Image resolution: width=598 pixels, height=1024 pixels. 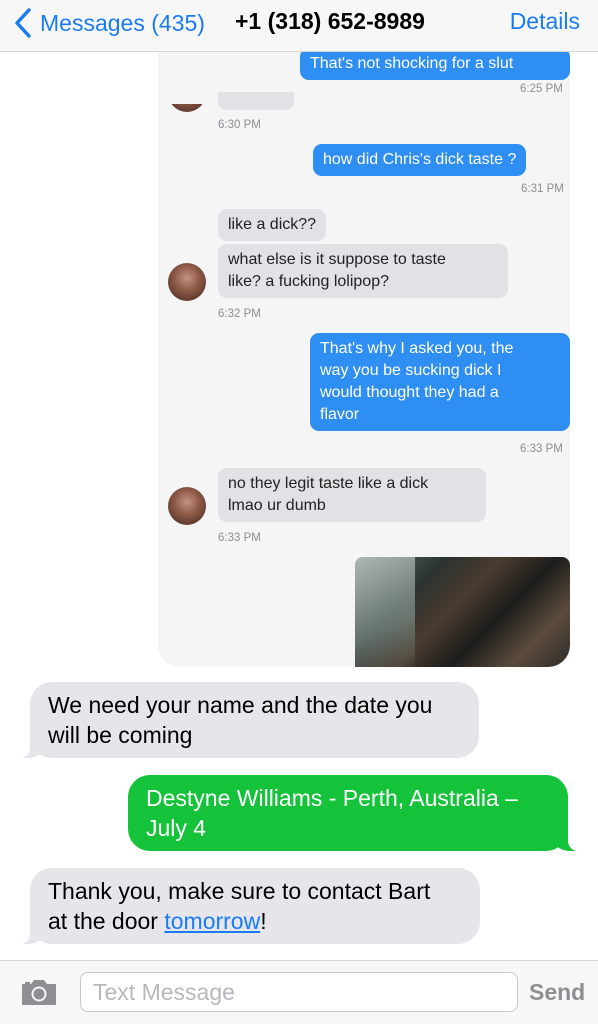 I want to click on embedded-timestamp: 6:30 PM, so click(x=239, y=125).